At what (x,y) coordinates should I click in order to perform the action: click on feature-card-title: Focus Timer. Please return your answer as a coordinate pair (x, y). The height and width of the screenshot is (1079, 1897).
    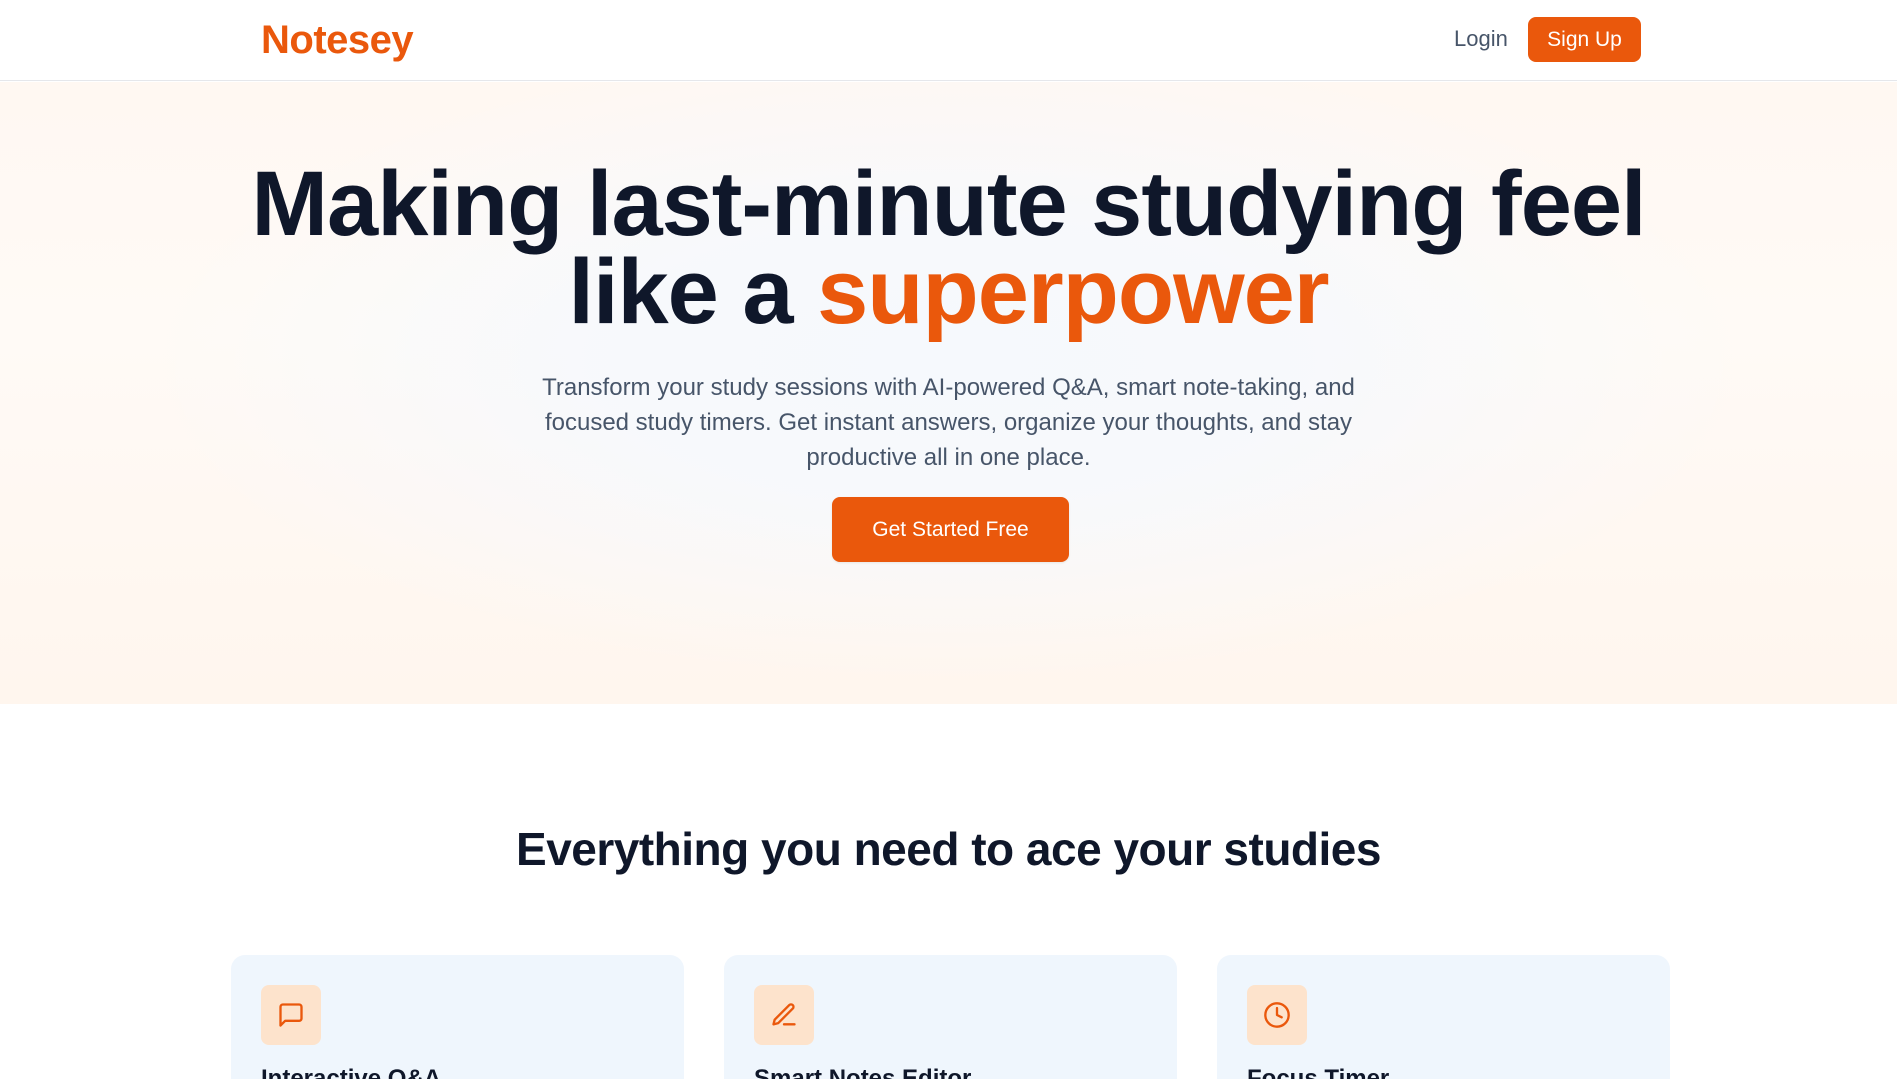
    Looking at the image, I should click on (1318, 1072).